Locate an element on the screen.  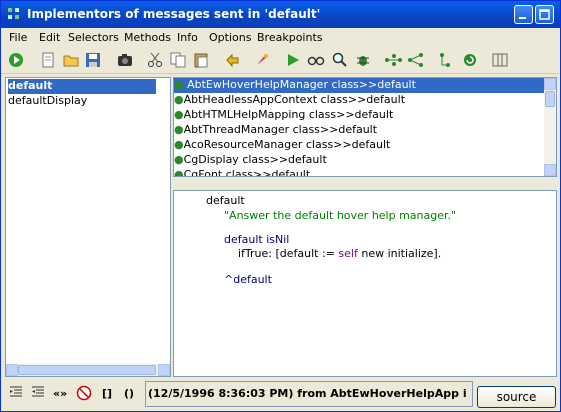
scroll-up-button is located at coordinates (550, 84).